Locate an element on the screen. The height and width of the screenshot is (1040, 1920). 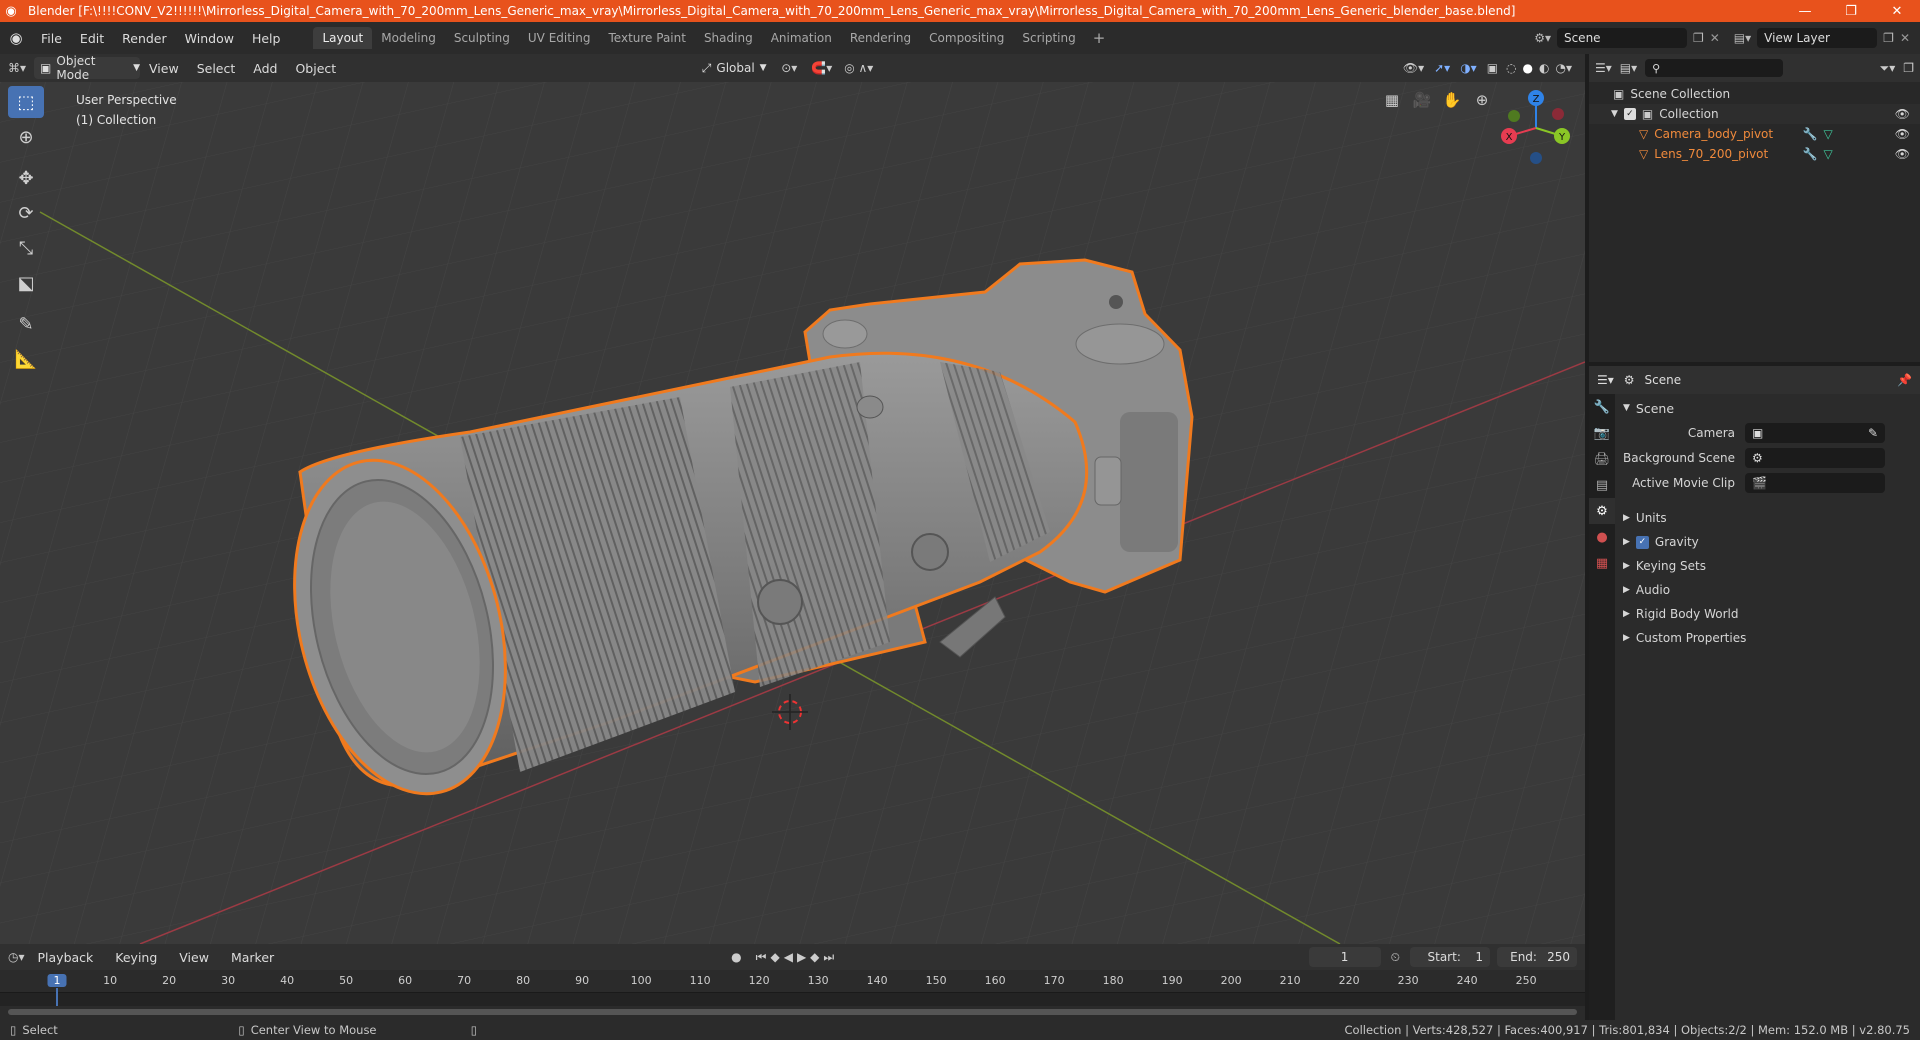
menu-window: Window is located at coordinates (209, 38).